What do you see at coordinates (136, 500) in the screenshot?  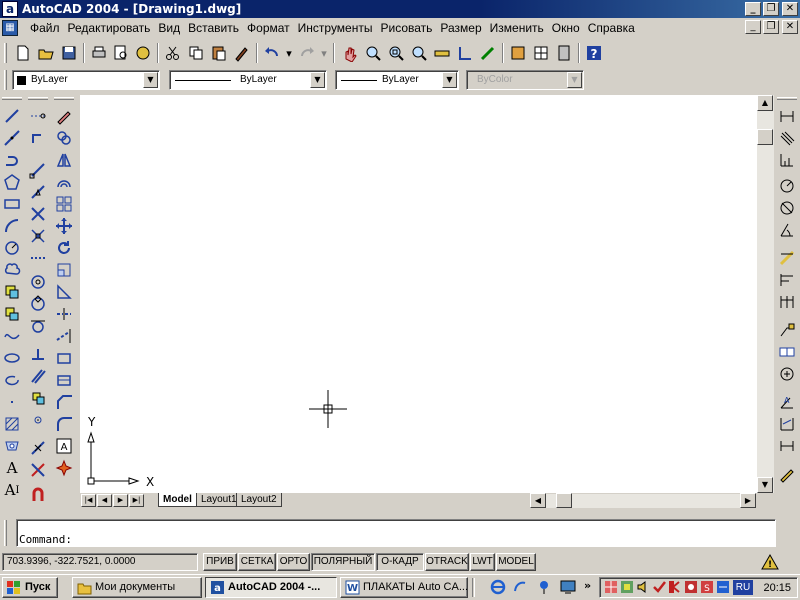 I see `last-tab-icon: ▶|` at bounding box center [136, 500].